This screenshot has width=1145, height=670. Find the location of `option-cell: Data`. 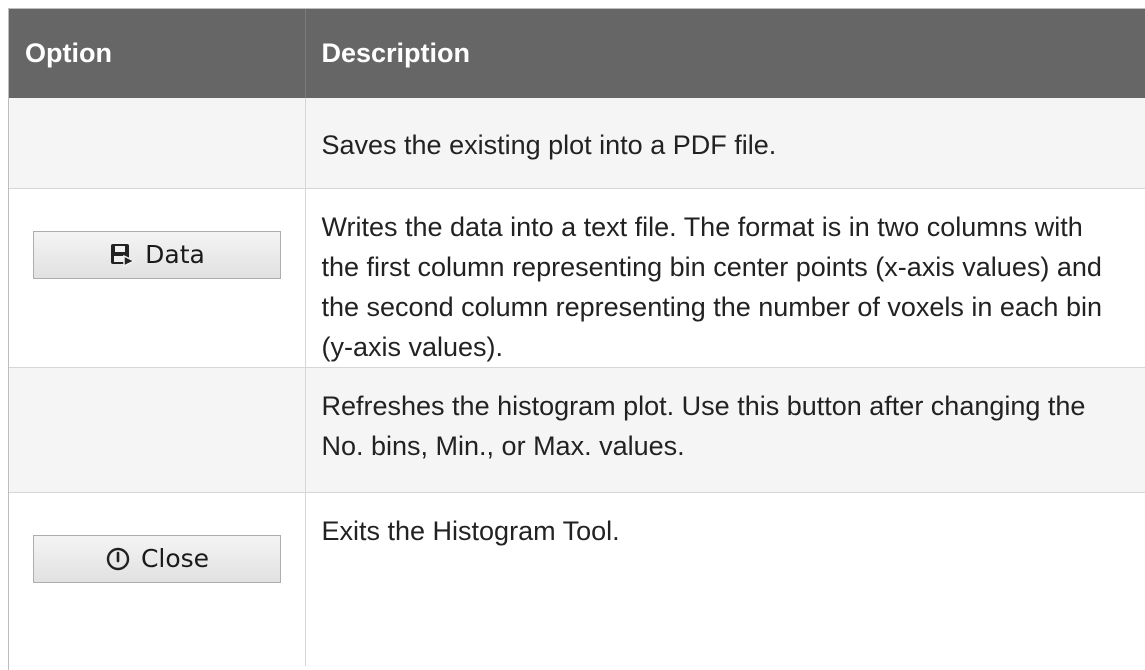

option-cell: Data is located at coordinates (157, 278).